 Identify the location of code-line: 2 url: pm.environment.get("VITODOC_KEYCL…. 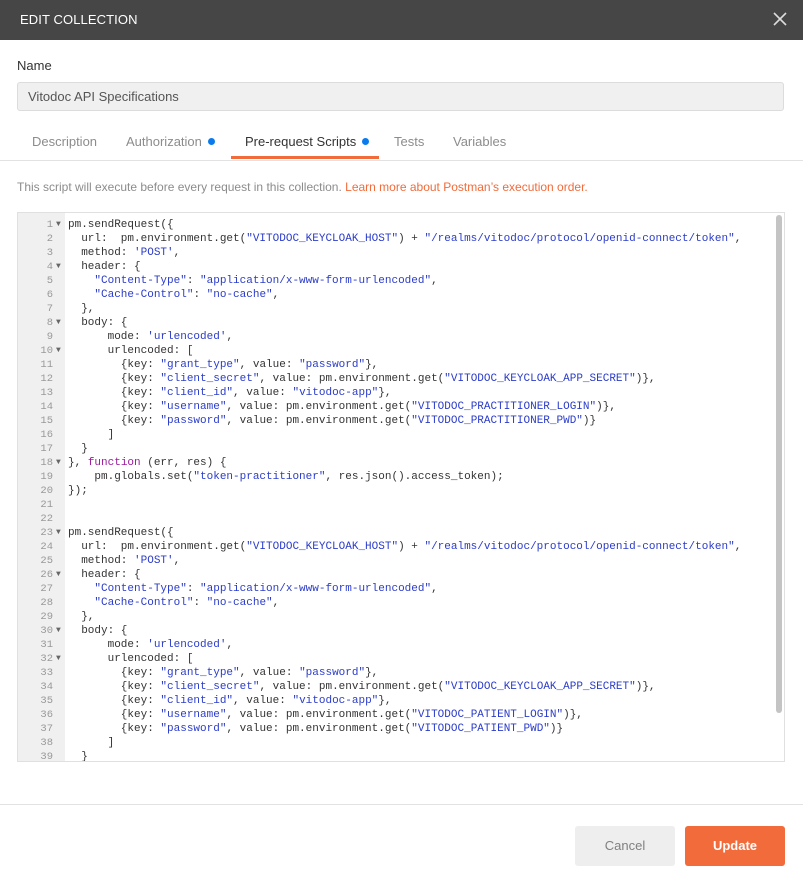
(398, 239).